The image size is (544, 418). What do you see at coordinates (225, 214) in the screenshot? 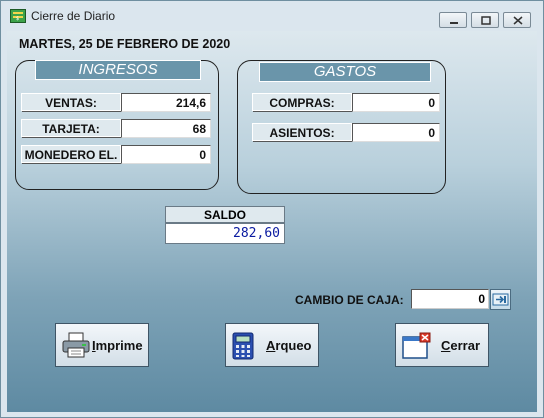
I see `saldo-label: SALDO` at bounding box center [225, 214].